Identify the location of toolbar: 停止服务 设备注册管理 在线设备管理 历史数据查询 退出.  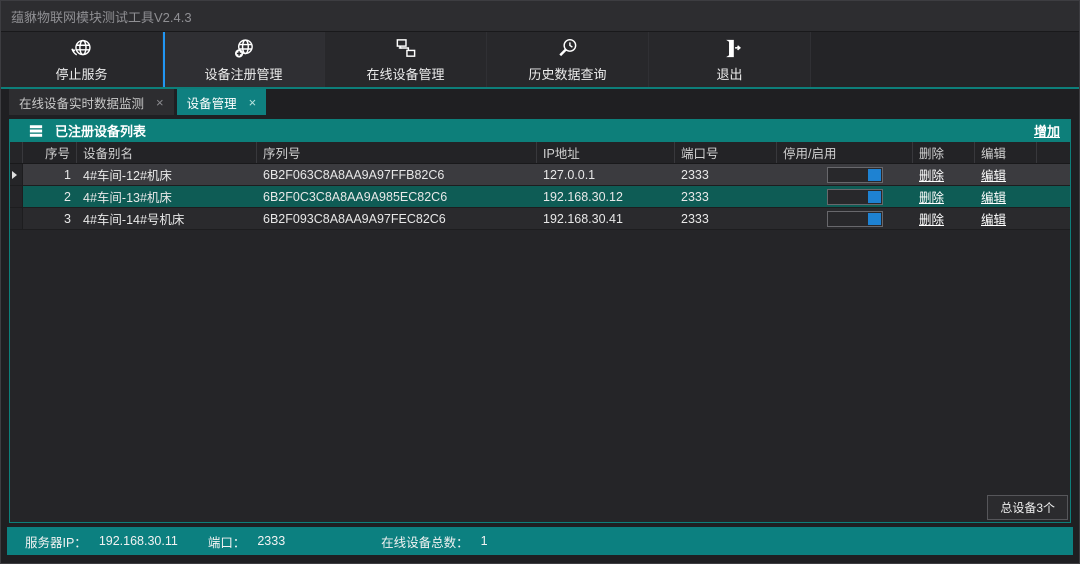
(540, 60).